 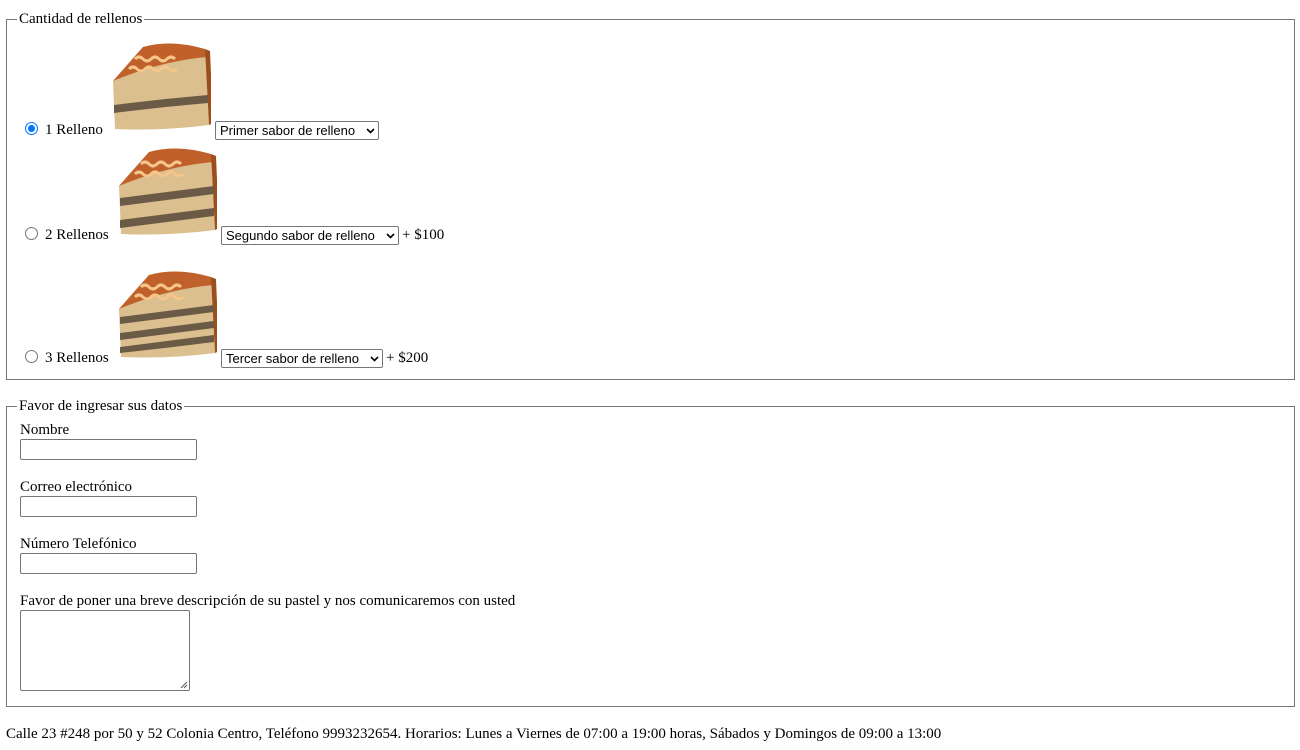 What do you see at coordinates (288, 130) in the screenshot?
I see `select-1-value: Primer sabor de relleno` at bounding box center [288, 130].